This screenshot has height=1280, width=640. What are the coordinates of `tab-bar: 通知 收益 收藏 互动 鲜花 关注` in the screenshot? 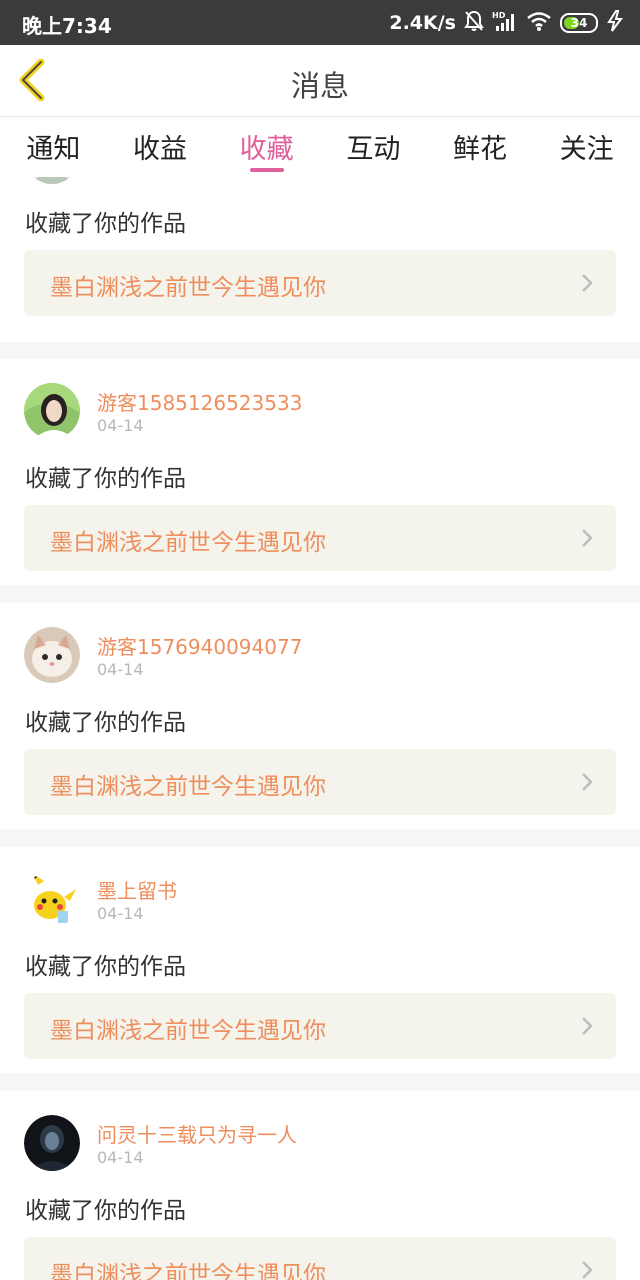 It's located at (320, 147).